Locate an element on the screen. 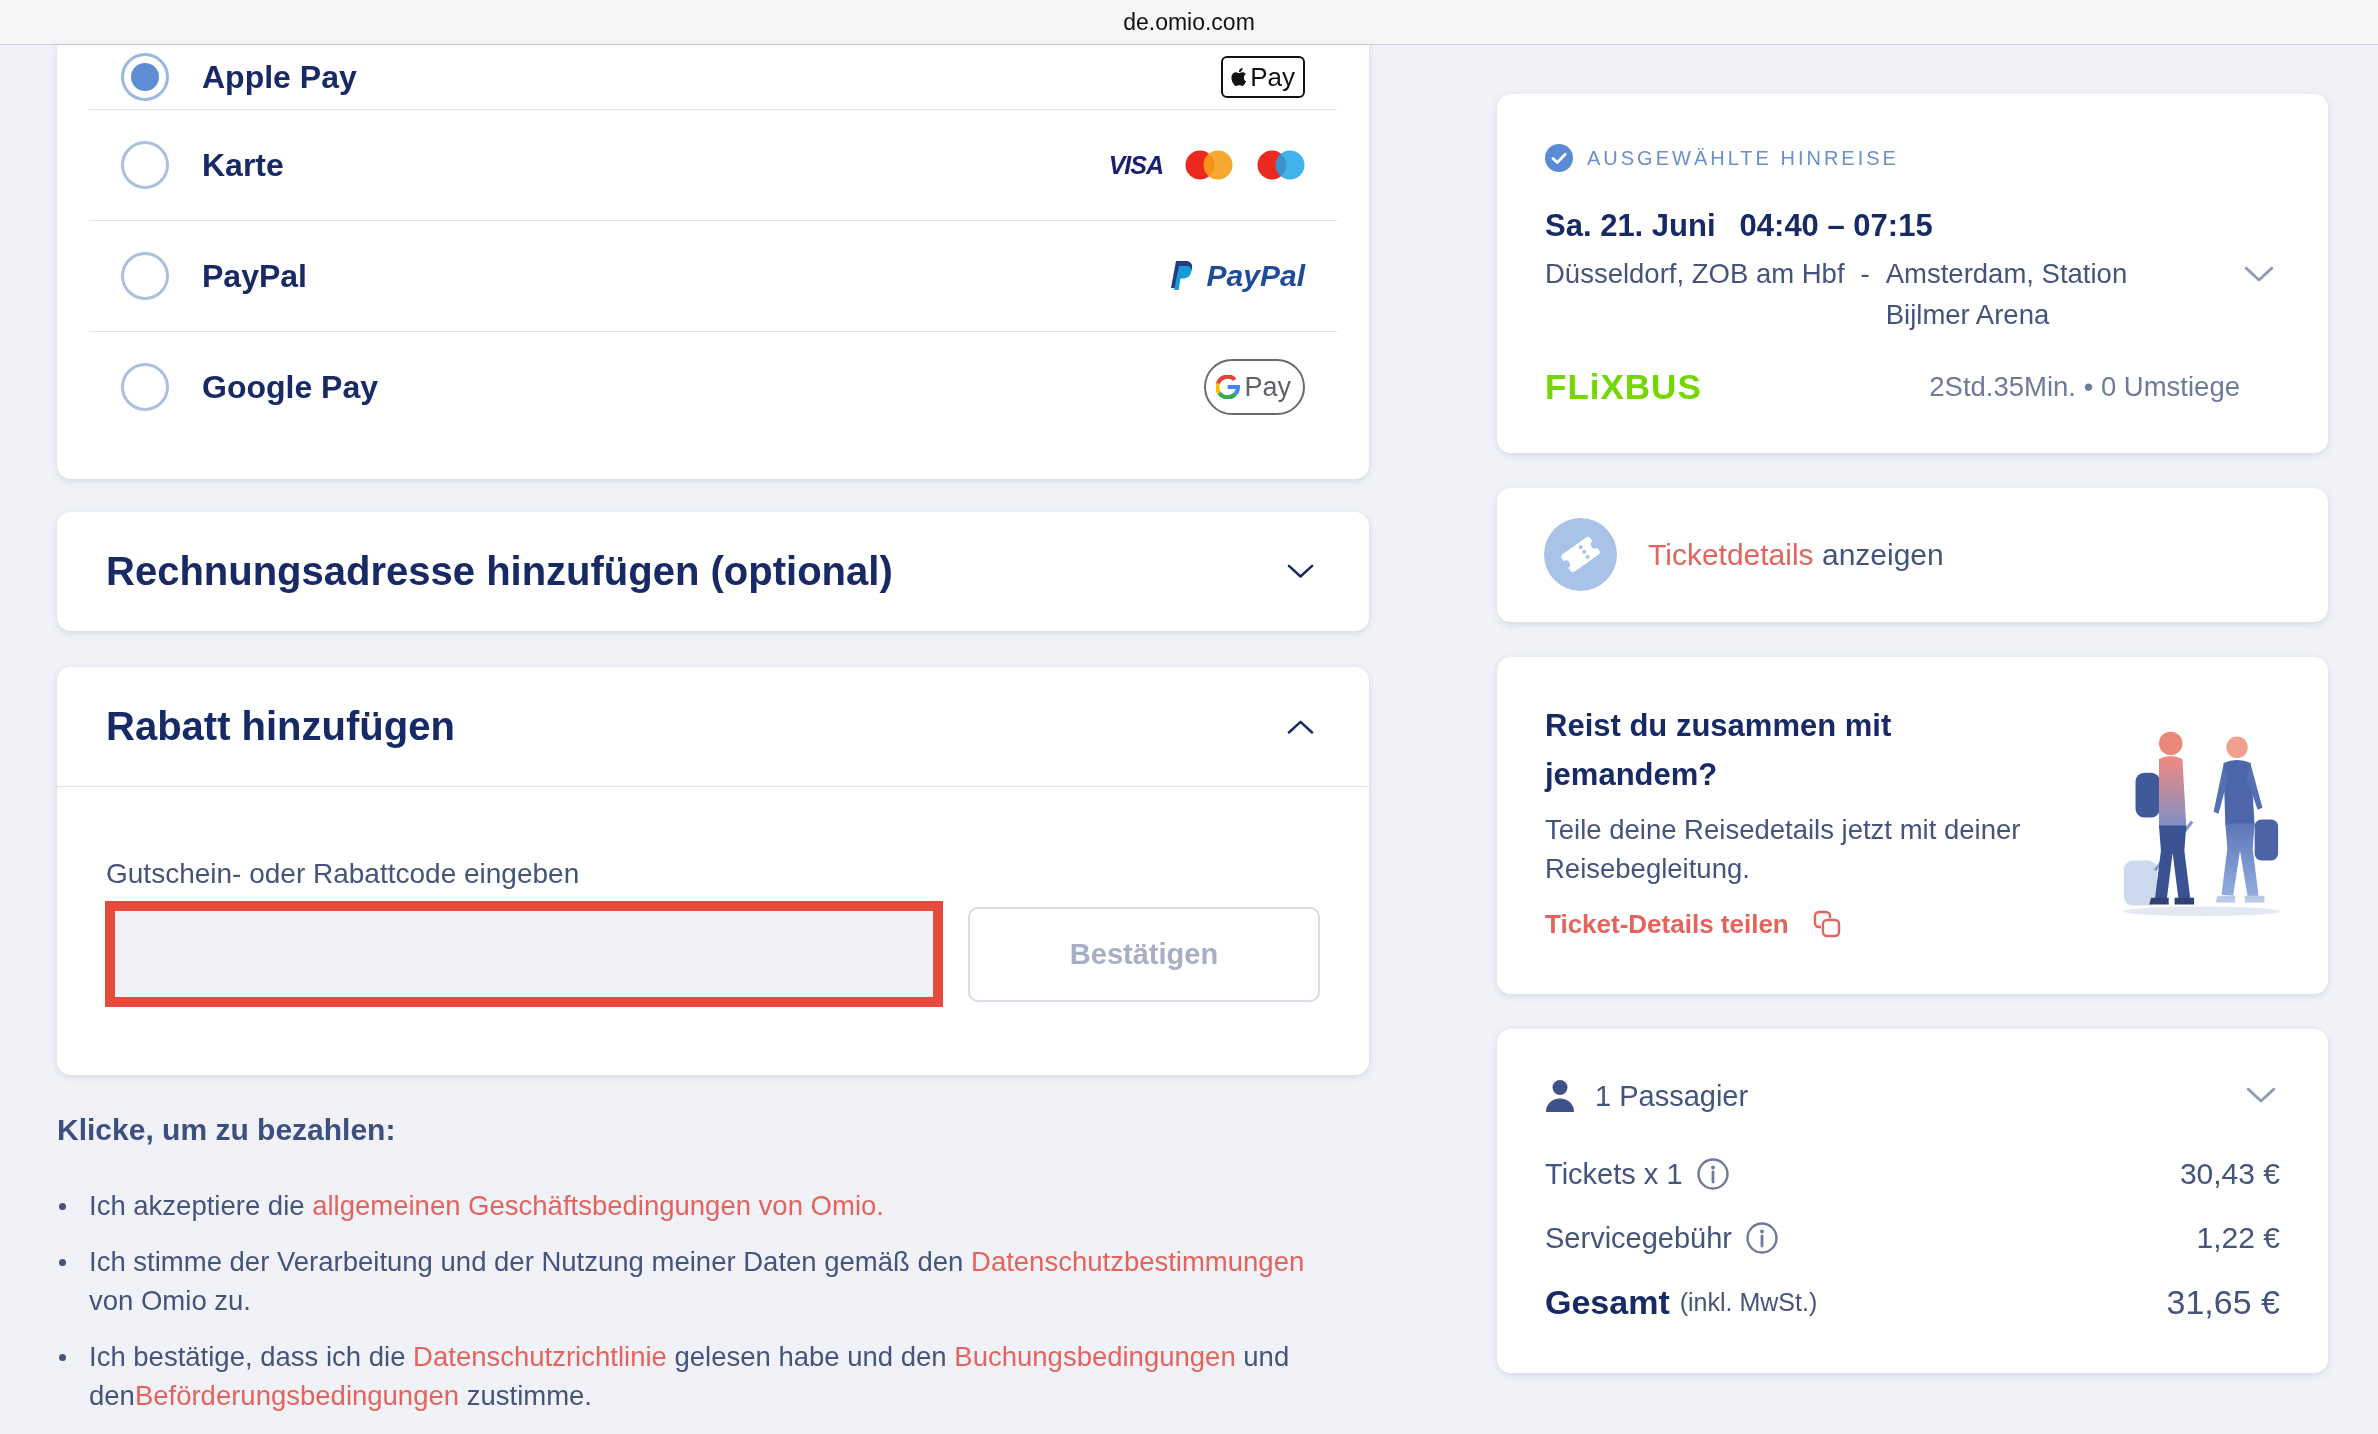 This screenshot has width=2378, height=1434. trip-time: 04:40 – 07:15 is located at coordinates (1836, 226).